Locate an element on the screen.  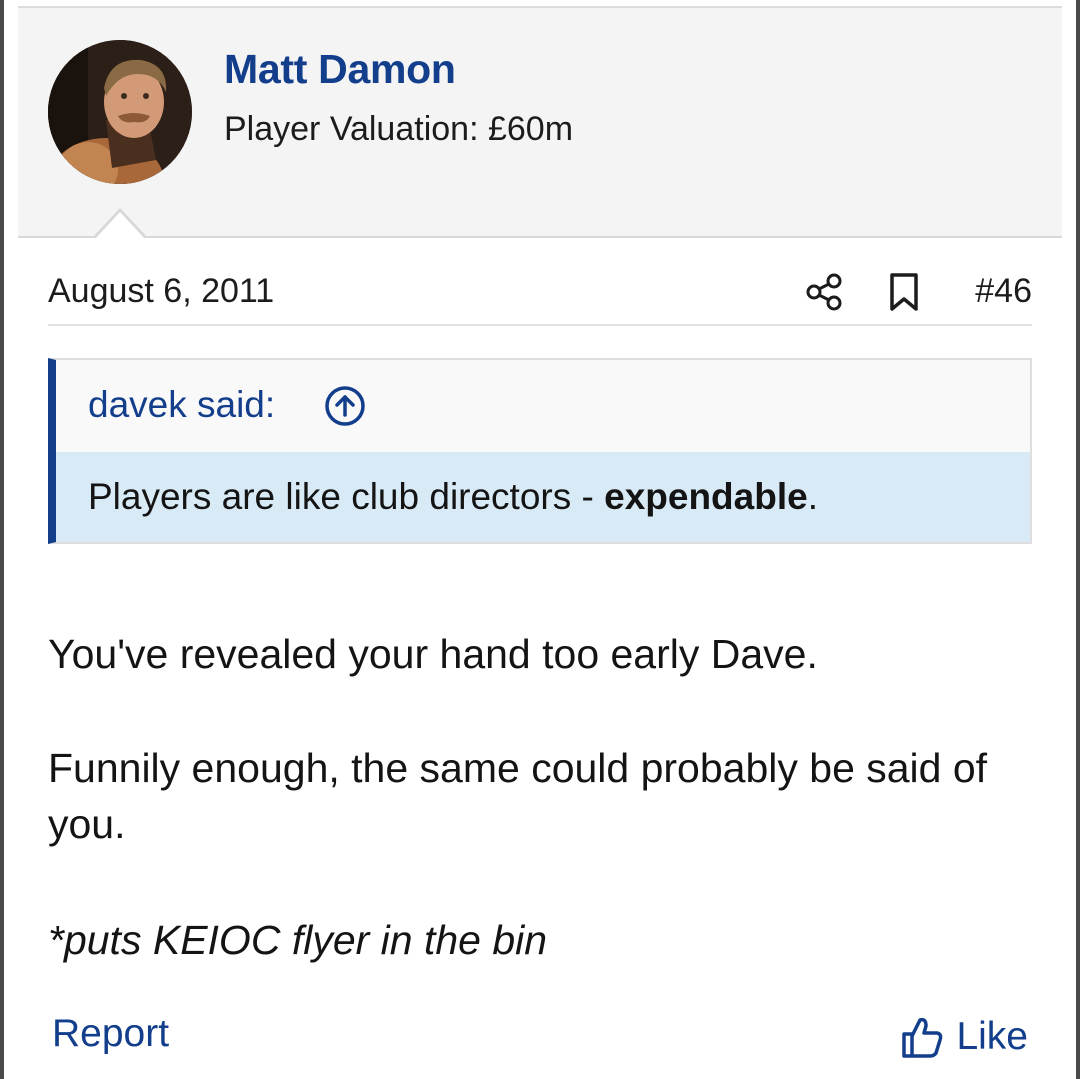
user-valuation: Player Valuation: £60m is located at coordinates (399, 129).